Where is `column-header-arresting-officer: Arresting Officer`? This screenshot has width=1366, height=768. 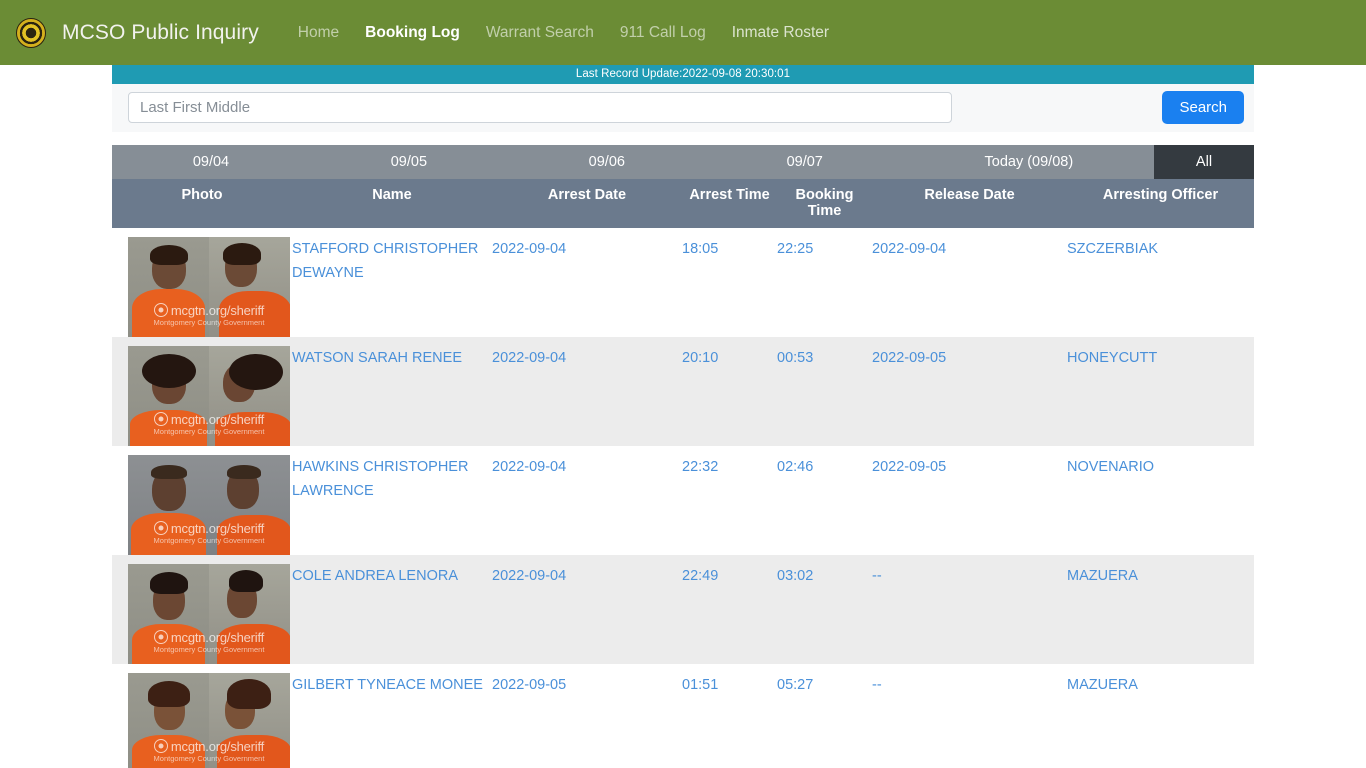 column-header-arresting-officer: Arresting Officer is located at coordinates (1160, 203).